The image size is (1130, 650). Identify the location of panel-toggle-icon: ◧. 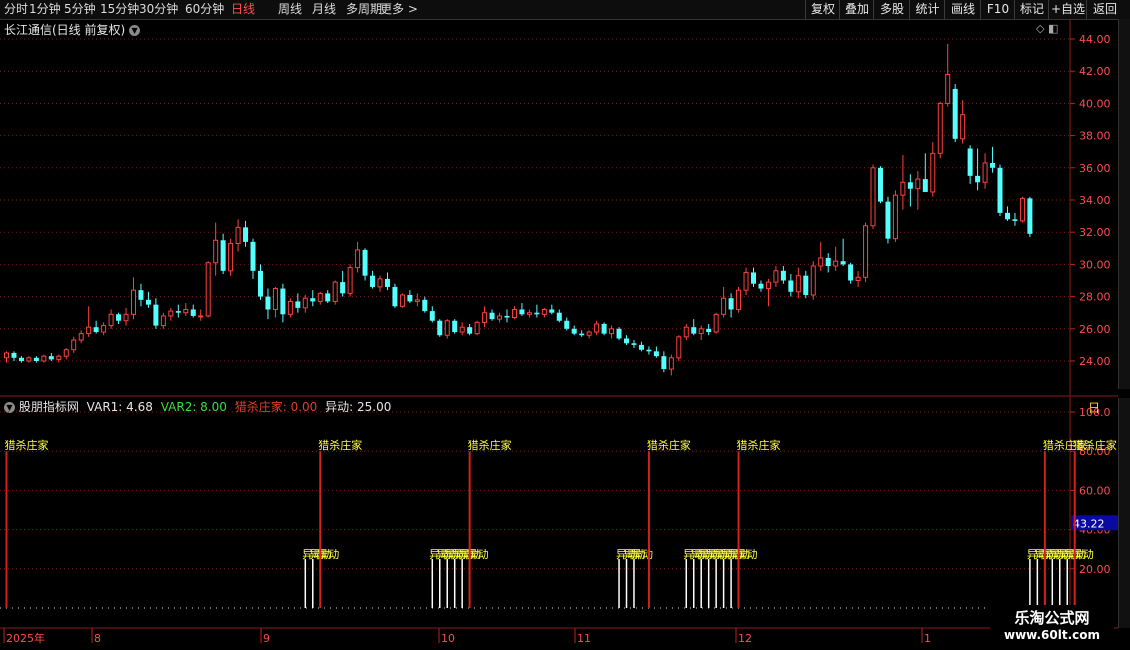
(1053, 28).